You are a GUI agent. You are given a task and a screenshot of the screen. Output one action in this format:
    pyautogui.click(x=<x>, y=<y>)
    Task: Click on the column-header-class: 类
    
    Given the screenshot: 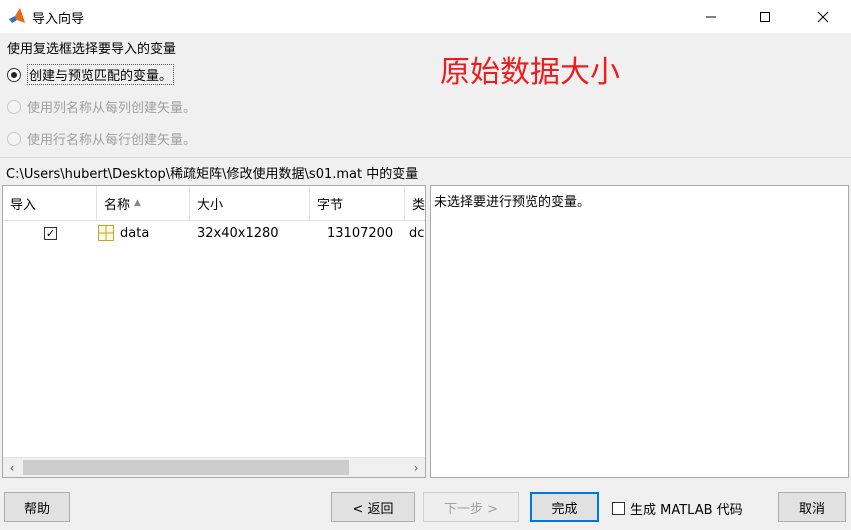 What is the action you would take?
    pyautogui.click(x=415, y=203)
    